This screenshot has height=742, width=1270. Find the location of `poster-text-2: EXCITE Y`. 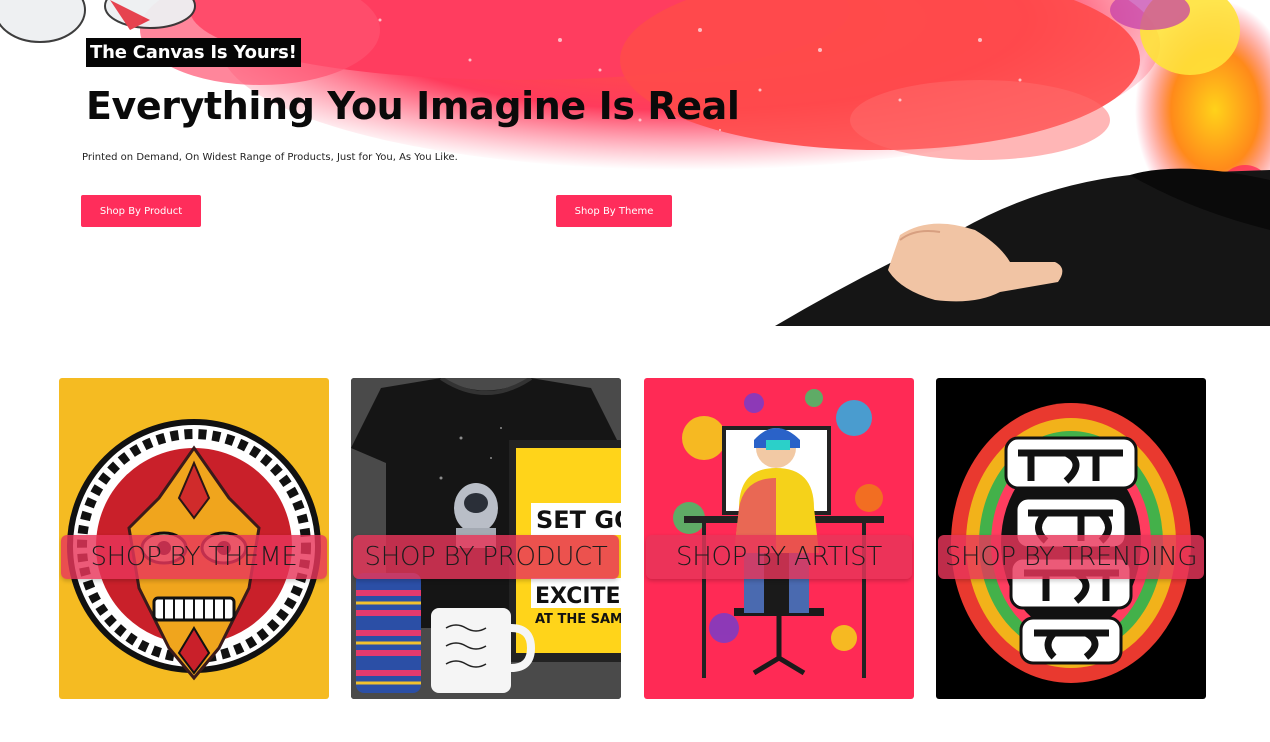

poster-text-2: EXCITE Y is located at coordinates (578, 596).